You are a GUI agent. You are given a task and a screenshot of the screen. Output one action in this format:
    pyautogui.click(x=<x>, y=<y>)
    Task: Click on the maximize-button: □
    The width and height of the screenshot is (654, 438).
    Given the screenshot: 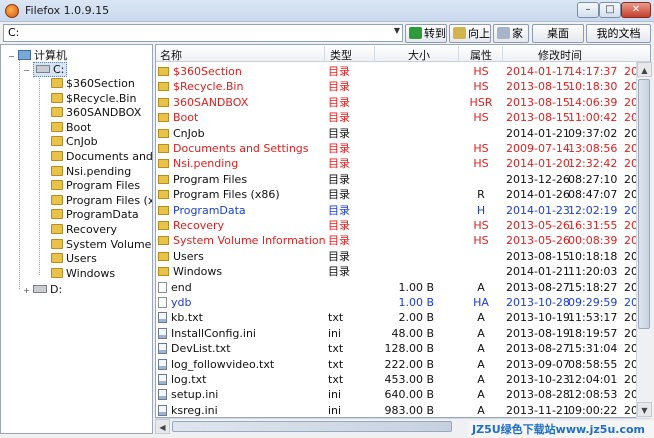 What is the action you would take?
    pyautogui.click(x=610, y=10)
    